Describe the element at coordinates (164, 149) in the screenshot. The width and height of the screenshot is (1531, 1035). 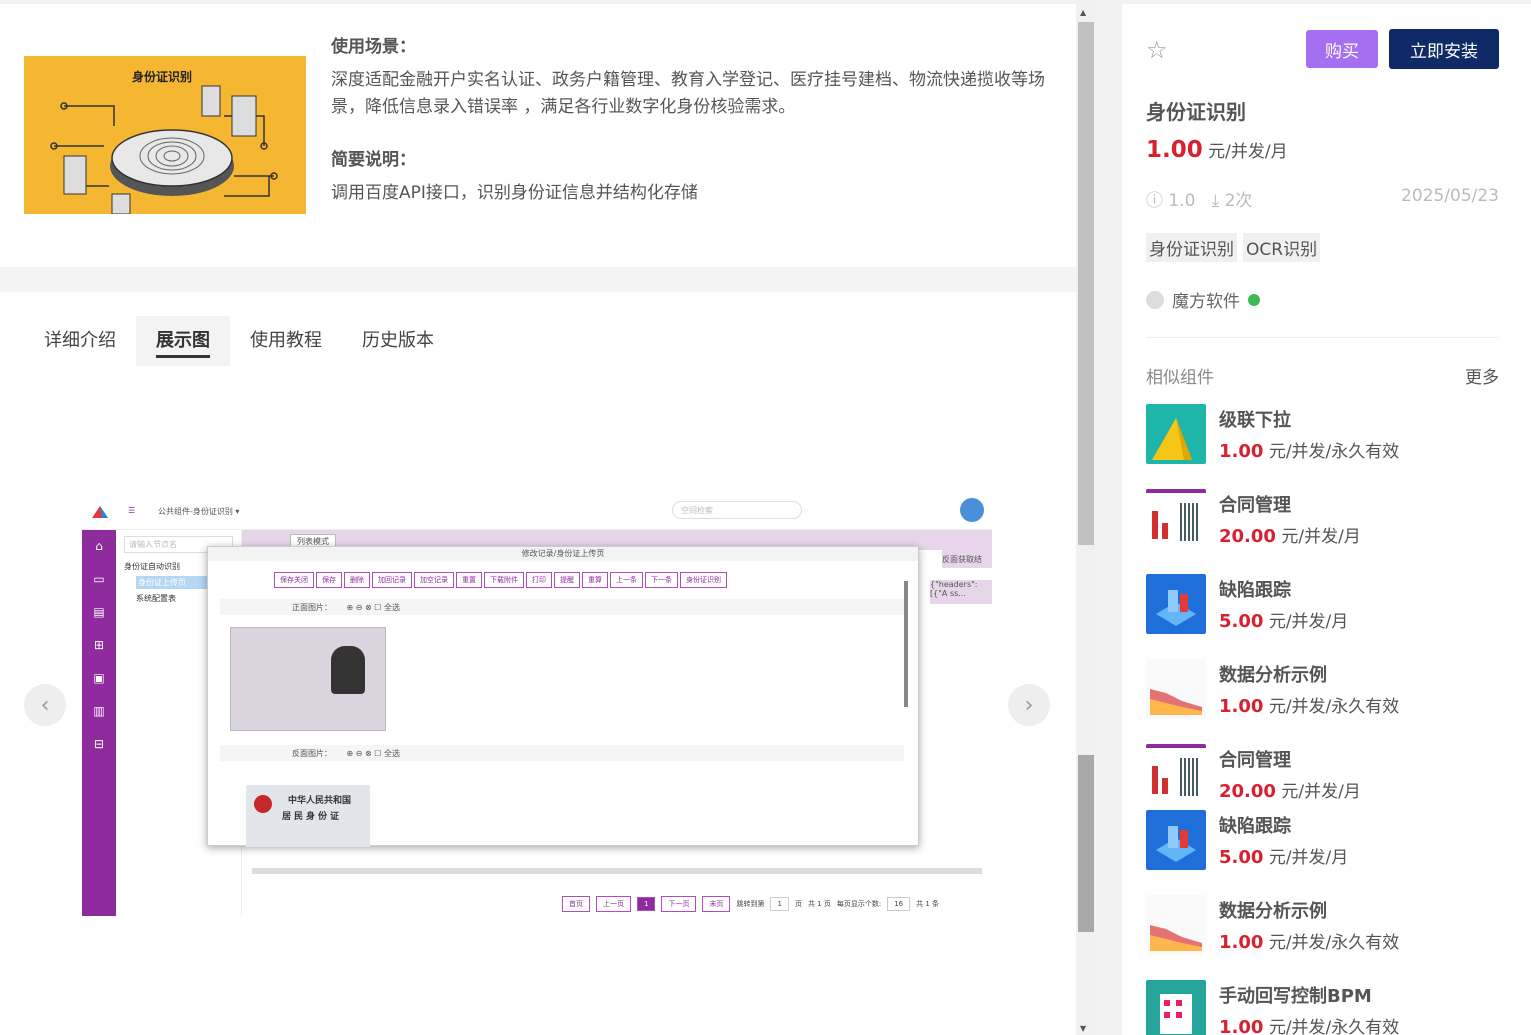
I see `fingerprint-chip-illustration` at that location.